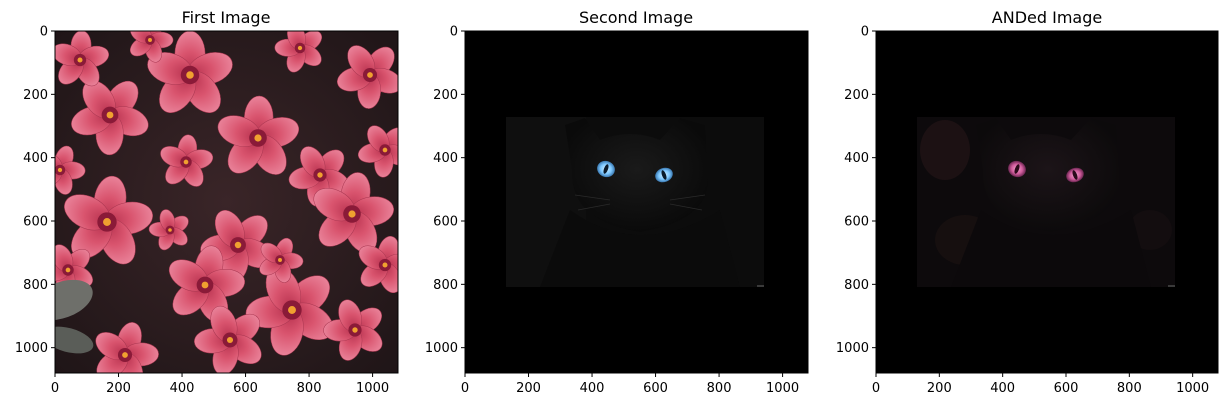  What do you see at coordinates (636, 17) in the screenshot?
I see `title-second-image: Second Image` at bounding box center [636, 17].